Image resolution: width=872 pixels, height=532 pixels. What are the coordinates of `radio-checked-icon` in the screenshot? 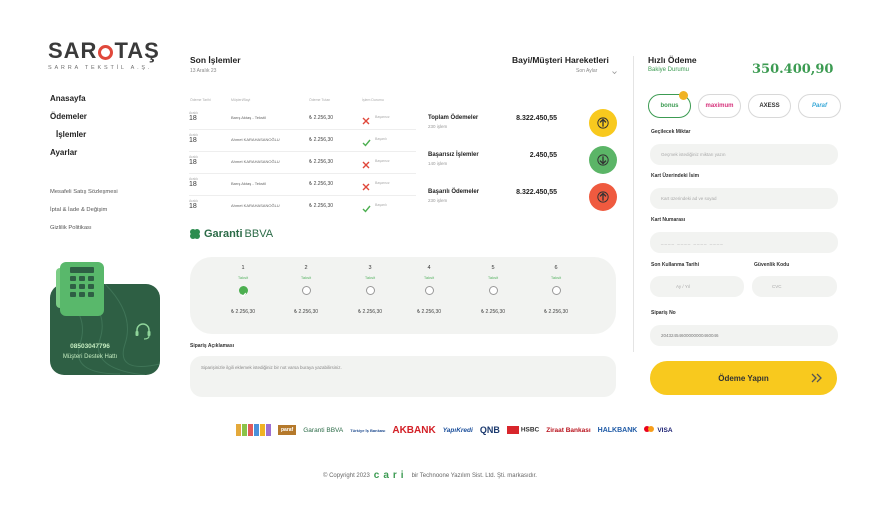 It's located at (243, 291).